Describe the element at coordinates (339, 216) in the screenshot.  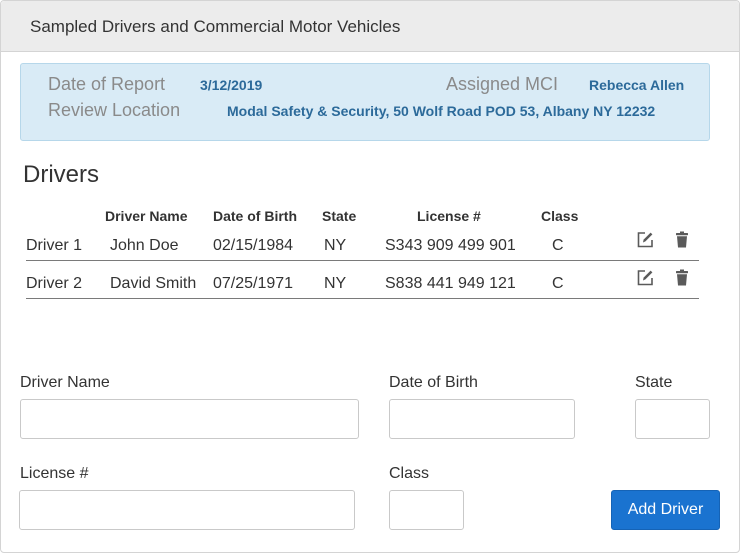
I see `column-header-state: State` at that location.